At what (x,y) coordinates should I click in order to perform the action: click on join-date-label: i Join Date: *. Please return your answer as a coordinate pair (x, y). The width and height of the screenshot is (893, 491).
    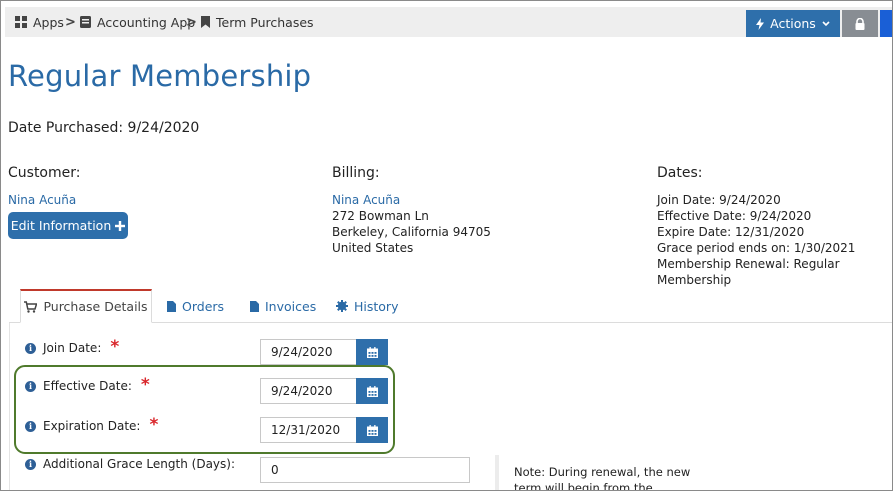
    Looking at the image, I should click on (72, 347).